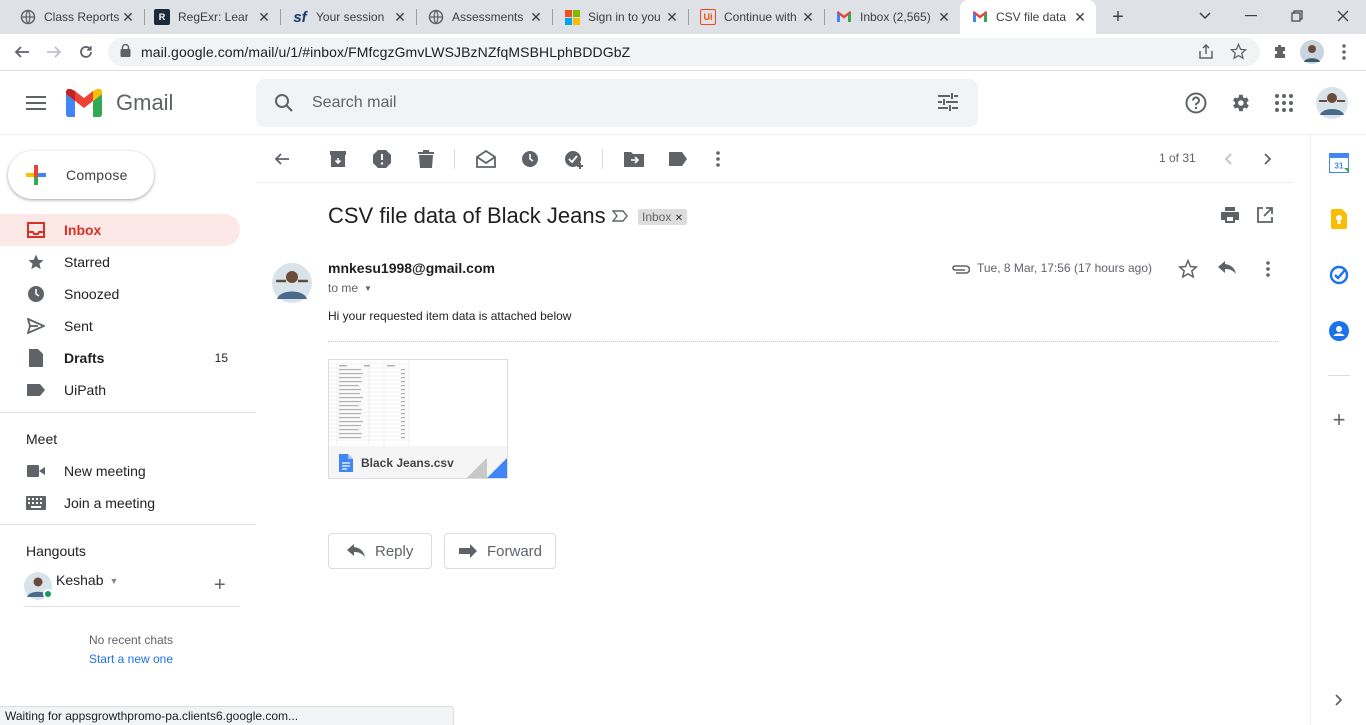  I want to click on nav-item-drafts: Drafts 15, so click(120, 358).